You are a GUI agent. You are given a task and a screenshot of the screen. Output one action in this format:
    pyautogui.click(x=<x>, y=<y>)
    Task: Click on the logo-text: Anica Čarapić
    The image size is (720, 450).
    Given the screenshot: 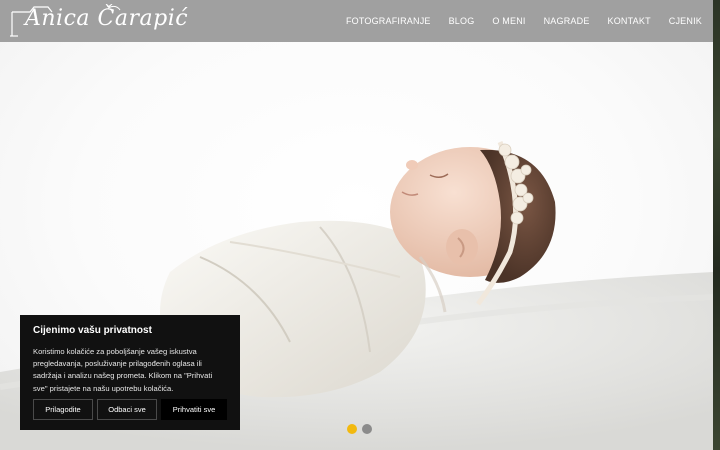 What is the action you would take?
    pyautogui.click(x=107, y=18)
    